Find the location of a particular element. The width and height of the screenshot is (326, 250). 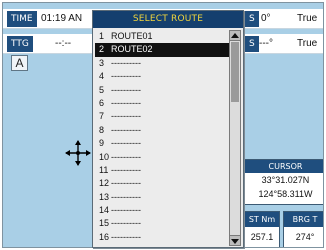

route-number: 5 is located at coordinates (102, 89).